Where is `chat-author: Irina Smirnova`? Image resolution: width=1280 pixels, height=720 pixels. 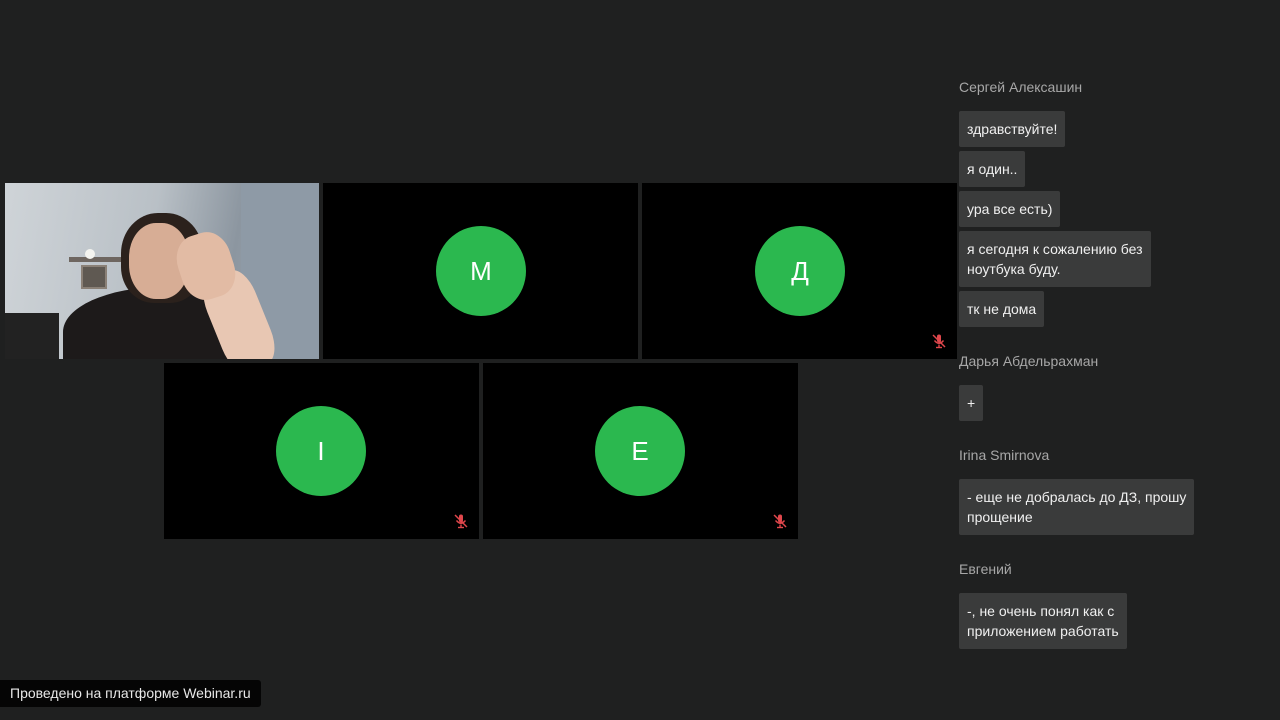
chat-author: Irina Smirnova is located at coordinates (1004, 455).